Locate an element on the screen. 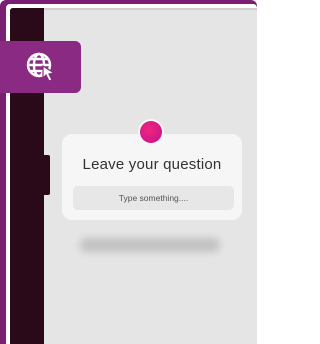  blurred-placeholder-bar is located at coordinates (150, 245).